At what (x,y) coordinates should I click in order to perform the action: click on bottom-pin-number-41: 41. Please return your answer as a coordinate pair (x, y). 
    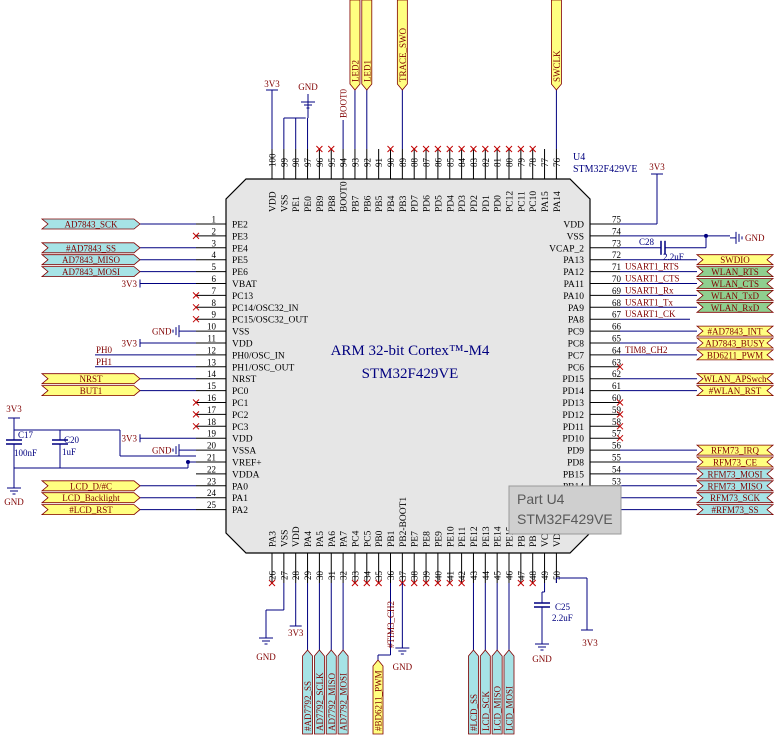
    Looking at the image, I should click on (450, 575).